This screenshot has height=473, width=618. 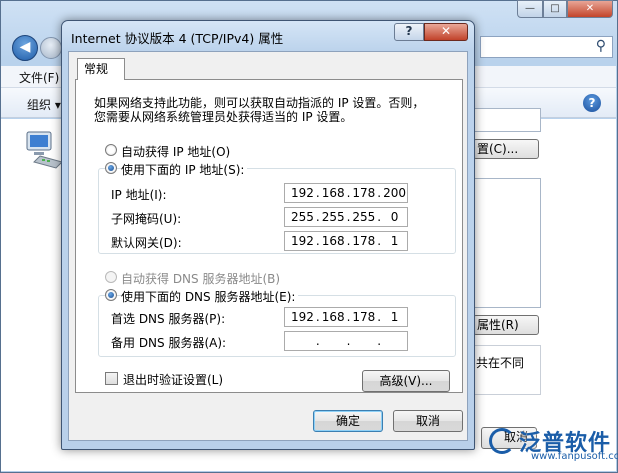 I want to click on maximize-icon: □, so click(x=555, y=8).